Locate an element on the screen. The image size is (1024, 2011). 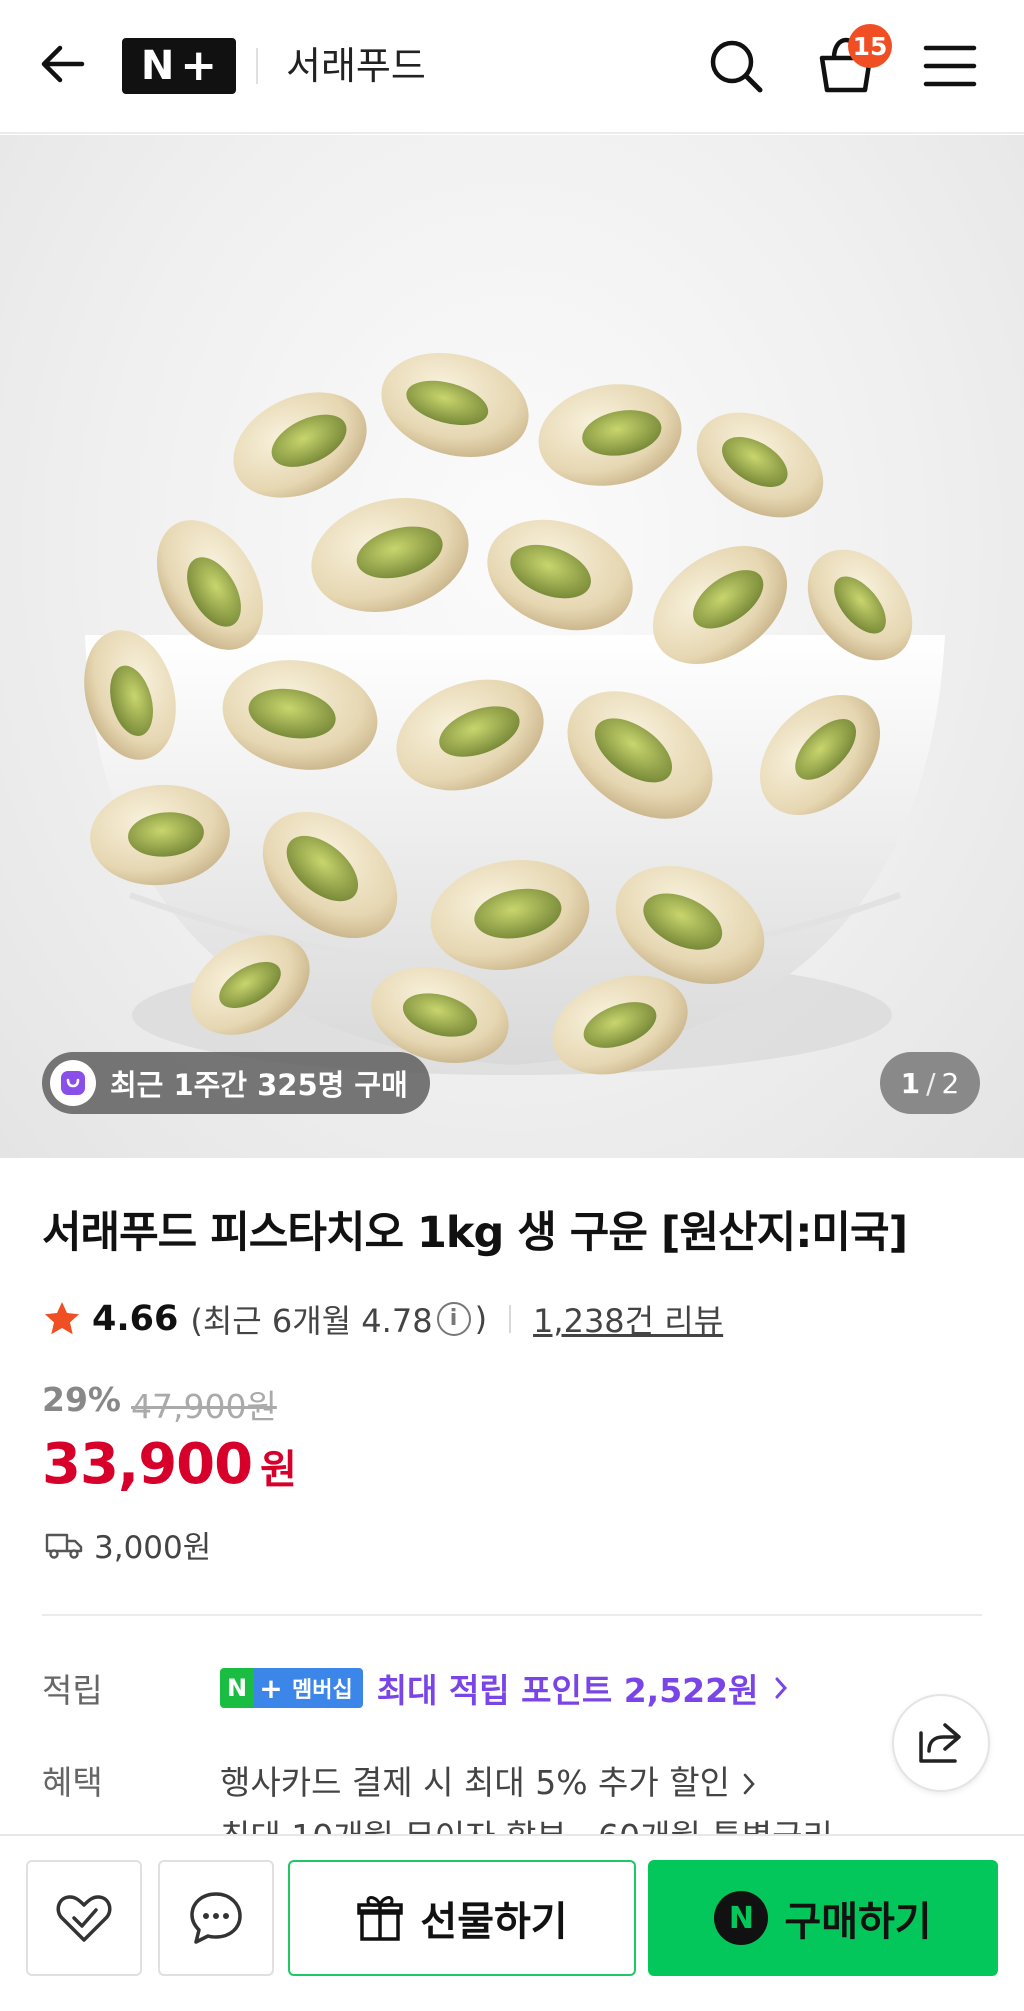
membership-badge: N + 멤버십 is located at coordinates (291, 1688).